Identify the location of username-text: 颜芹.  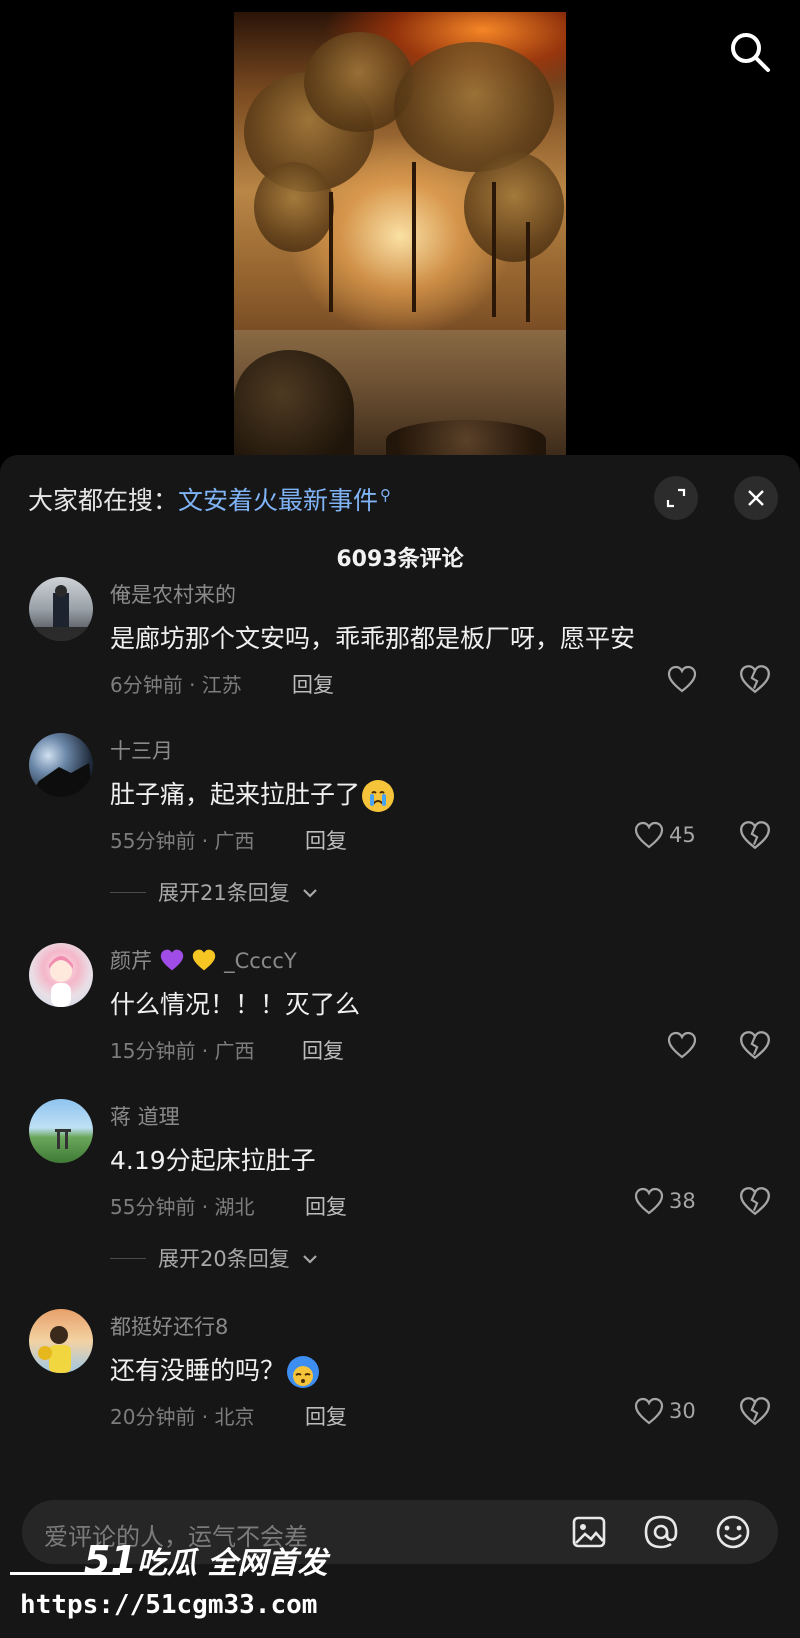
(131, 961).